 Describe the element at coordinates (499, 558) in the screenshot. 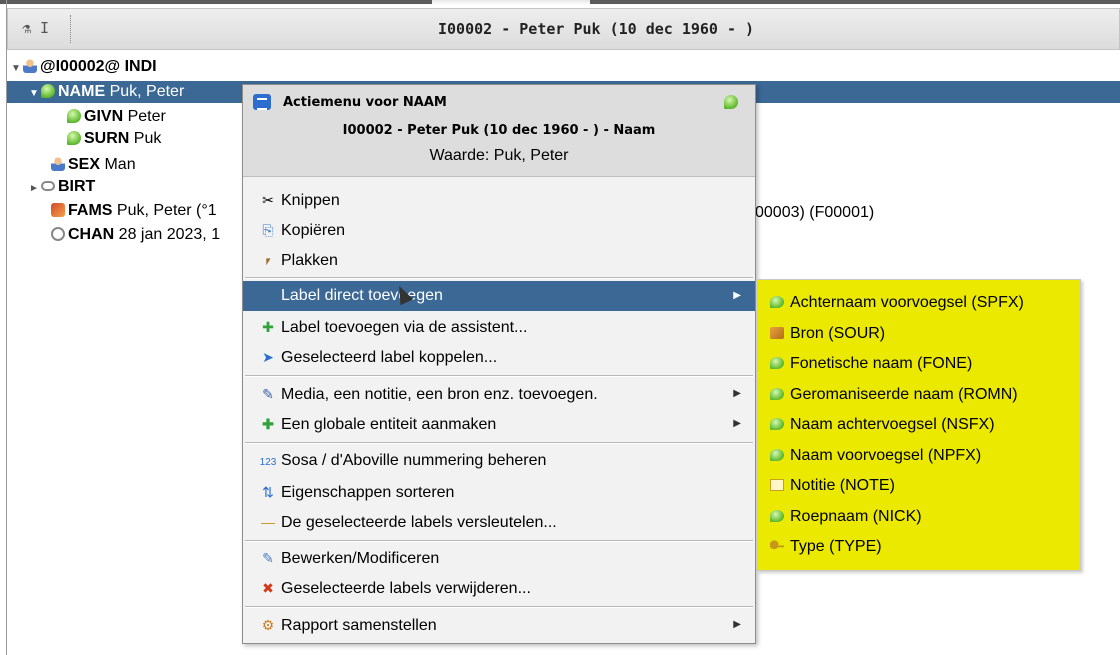

I see `menu-item-edit: ✎ Bewerken/Modificeren` at that location.